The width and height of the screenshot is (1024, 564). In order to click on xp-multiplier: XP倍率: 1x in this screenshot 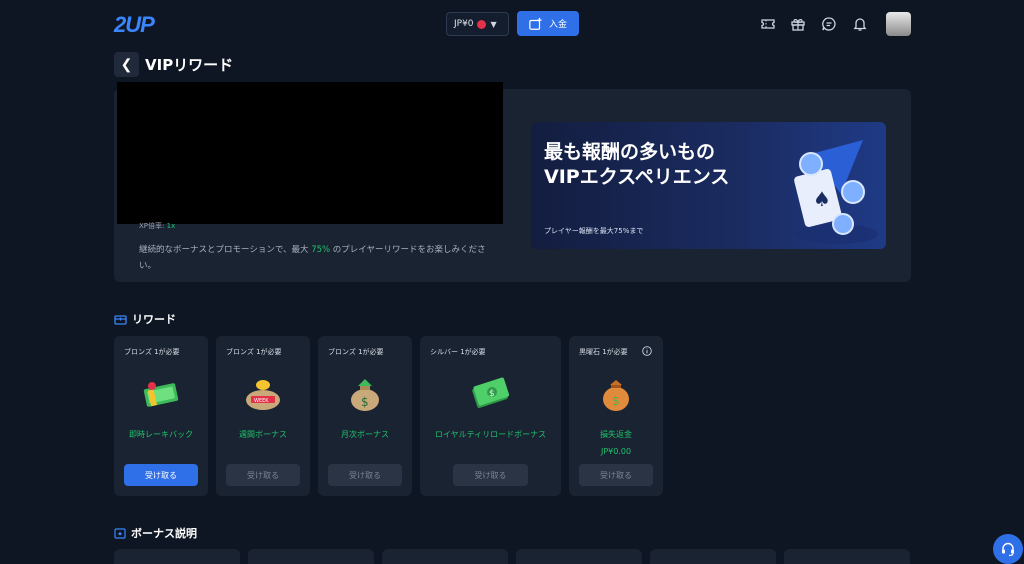, I will do `click(157, 226)`.